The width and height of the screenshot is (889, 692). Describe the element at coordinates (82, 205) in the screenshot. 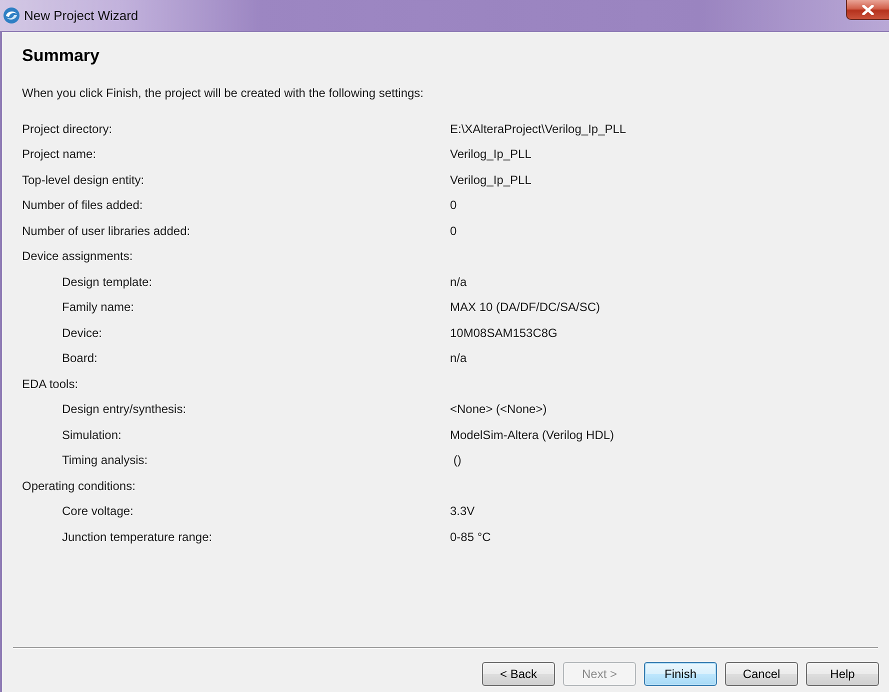

I see `setting-label: Number of files added:` at that location.